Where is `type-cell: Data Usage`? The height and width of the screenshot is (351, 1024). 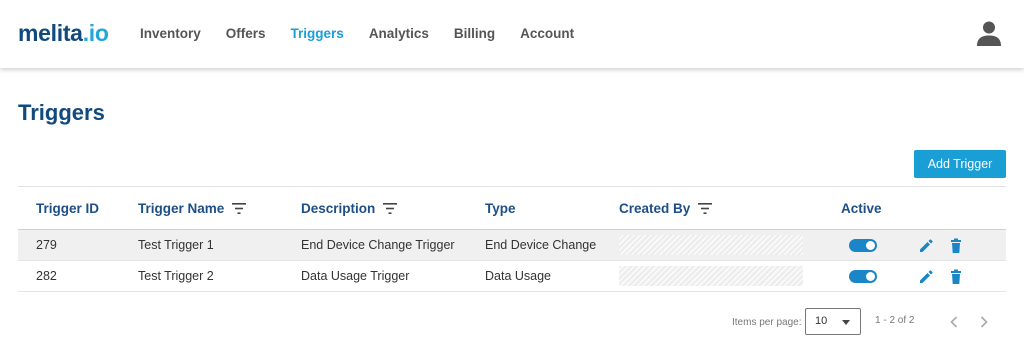
type-cell: Data Usage is located at coordinates (518, 276).